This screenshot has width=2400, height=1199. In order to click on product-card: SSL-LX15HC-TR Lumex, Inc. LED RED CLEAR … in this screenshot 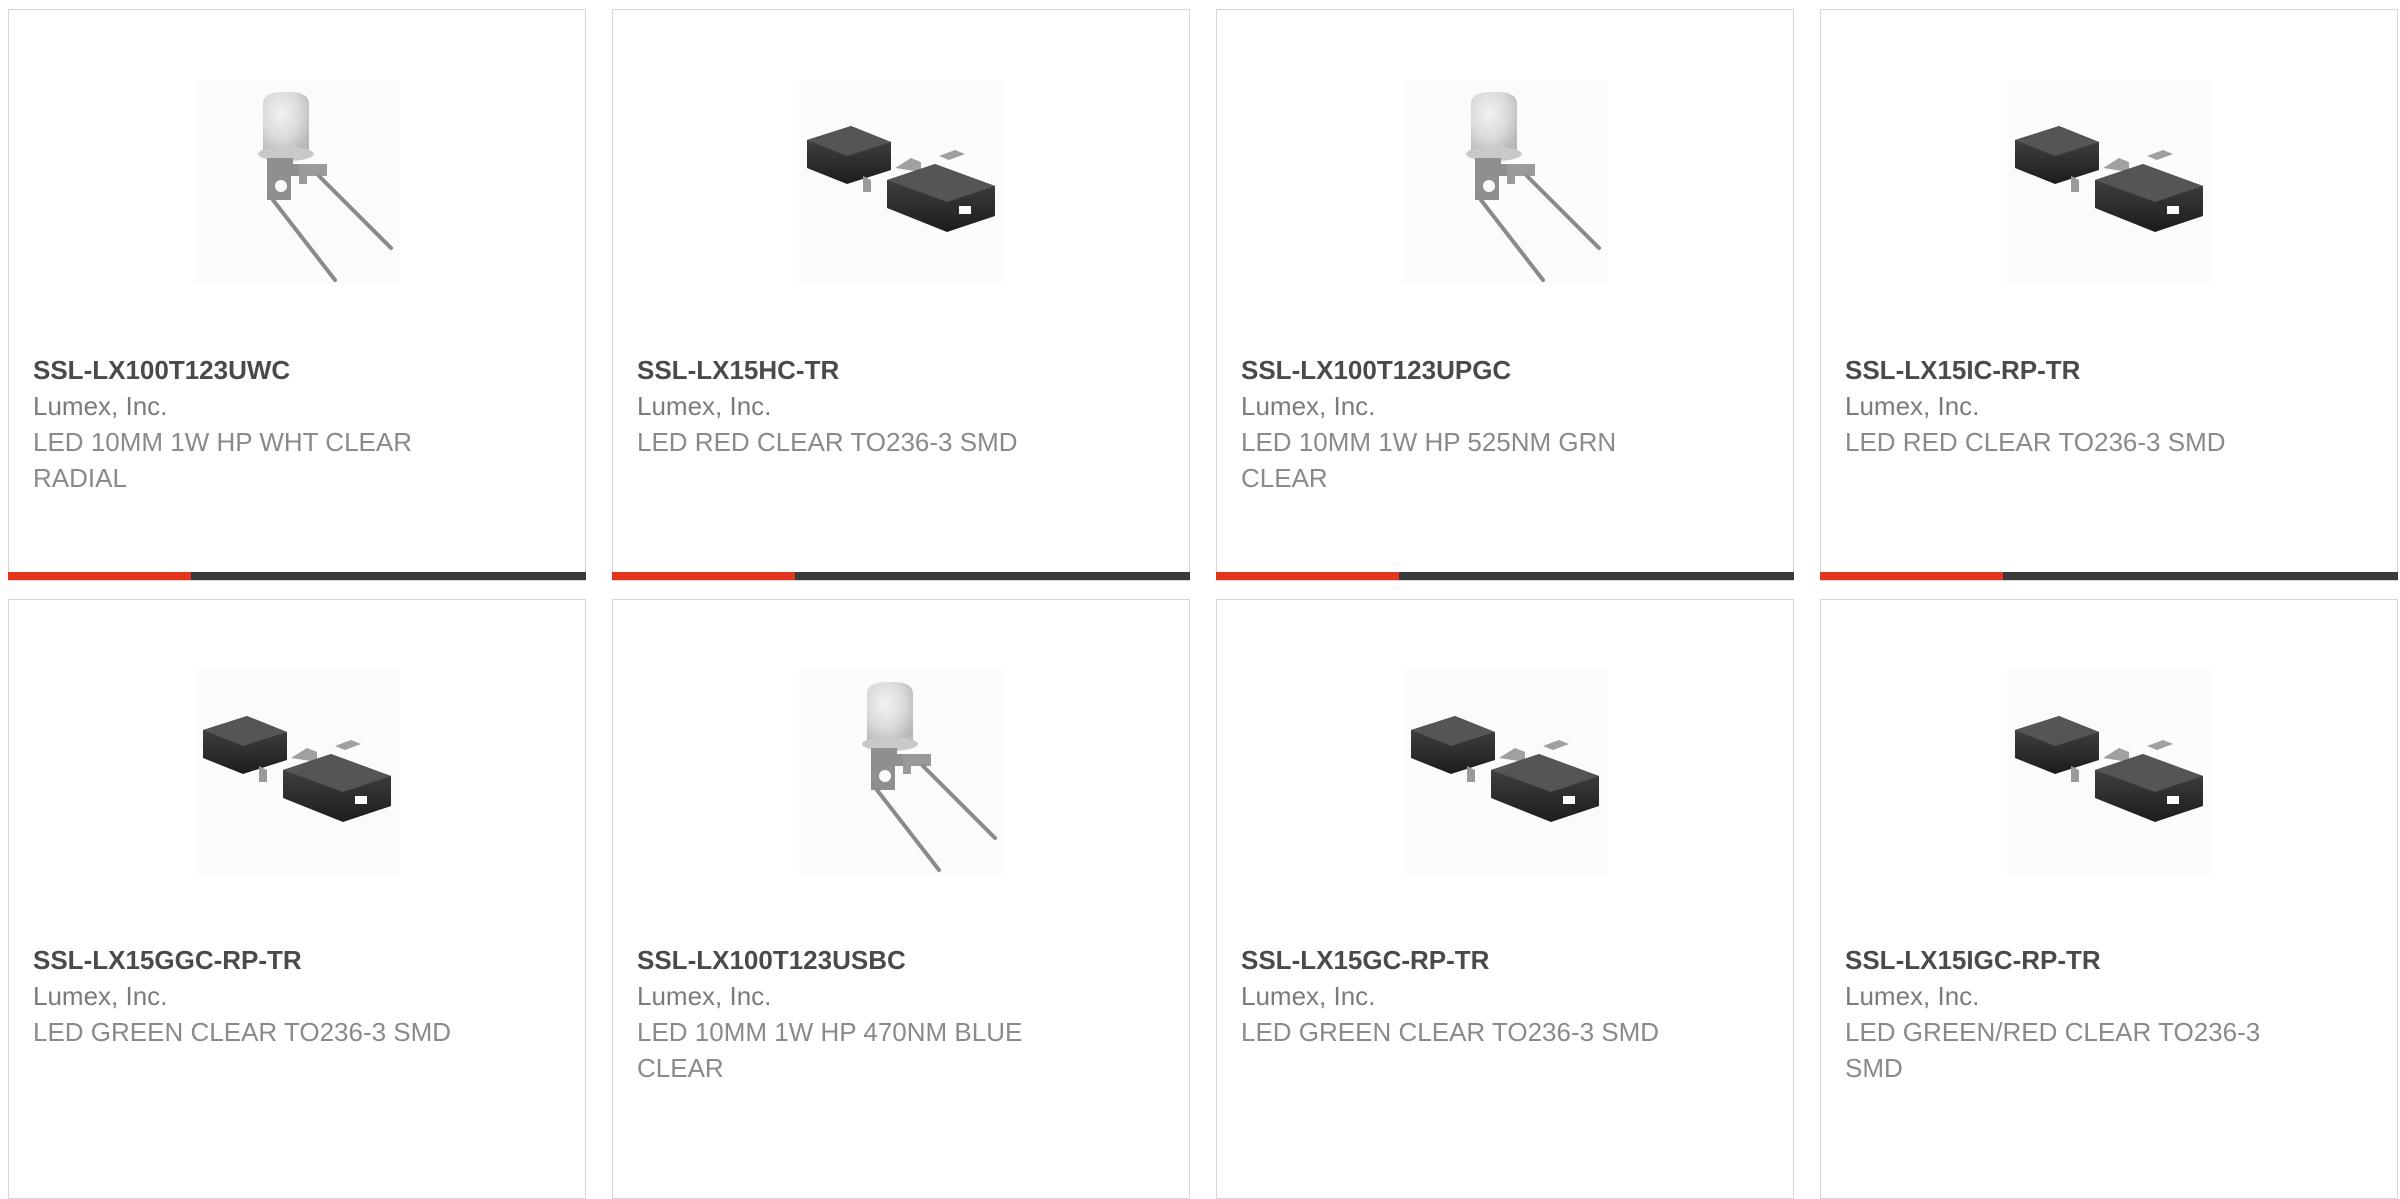, I will do `click(901, 295)`.